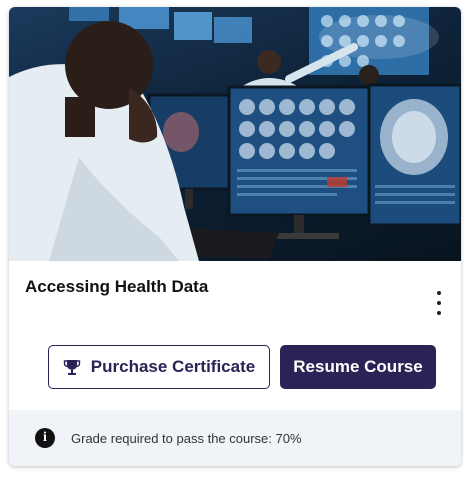 This screenshot has height=478, width=472. Describe the element at coordinates (358, 367) in the screenshot. I see `resume-course-button: Resume Course` at that location.